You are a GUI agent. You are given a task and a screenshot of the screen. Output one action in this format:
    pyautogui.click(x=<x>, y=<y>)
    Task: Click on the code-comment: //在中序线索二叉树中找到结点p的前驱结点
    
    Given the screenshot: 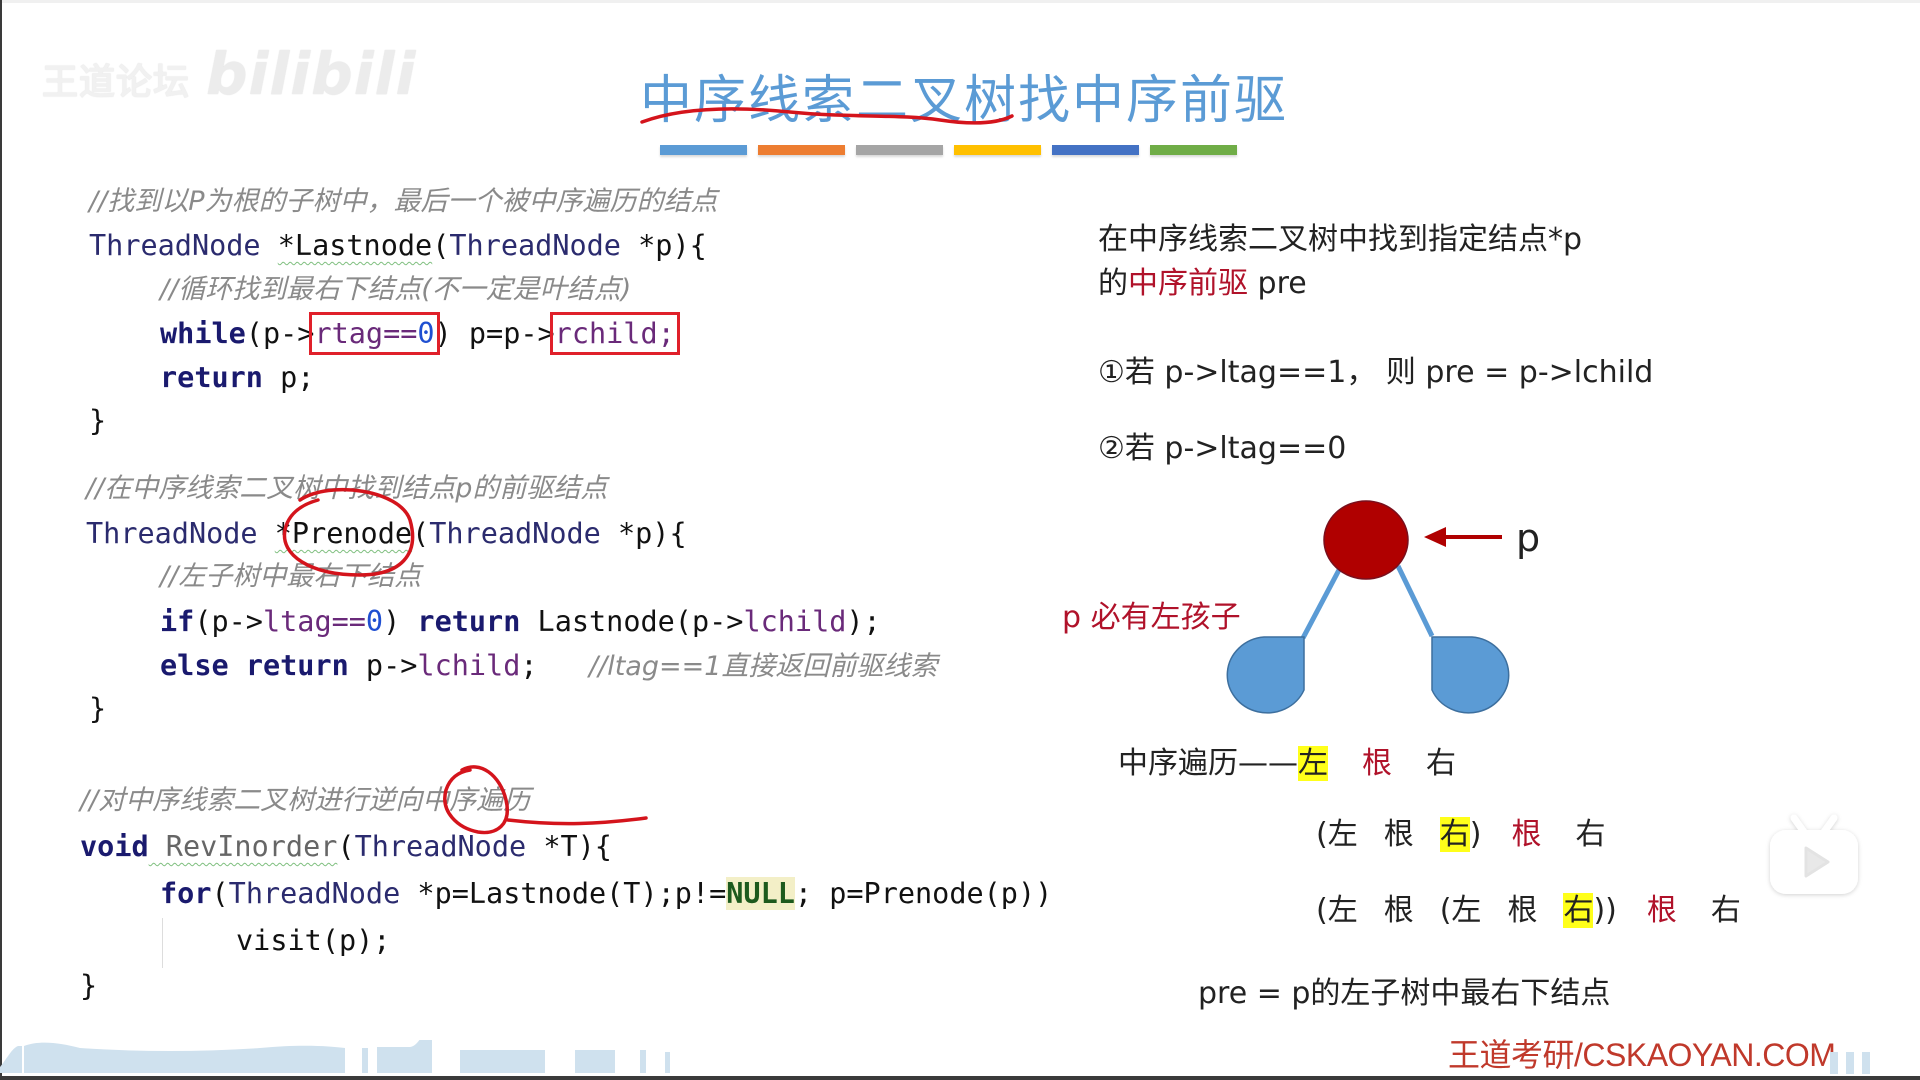 What is the action you would take?
    pyautogui.click(x=347, y=488)
    